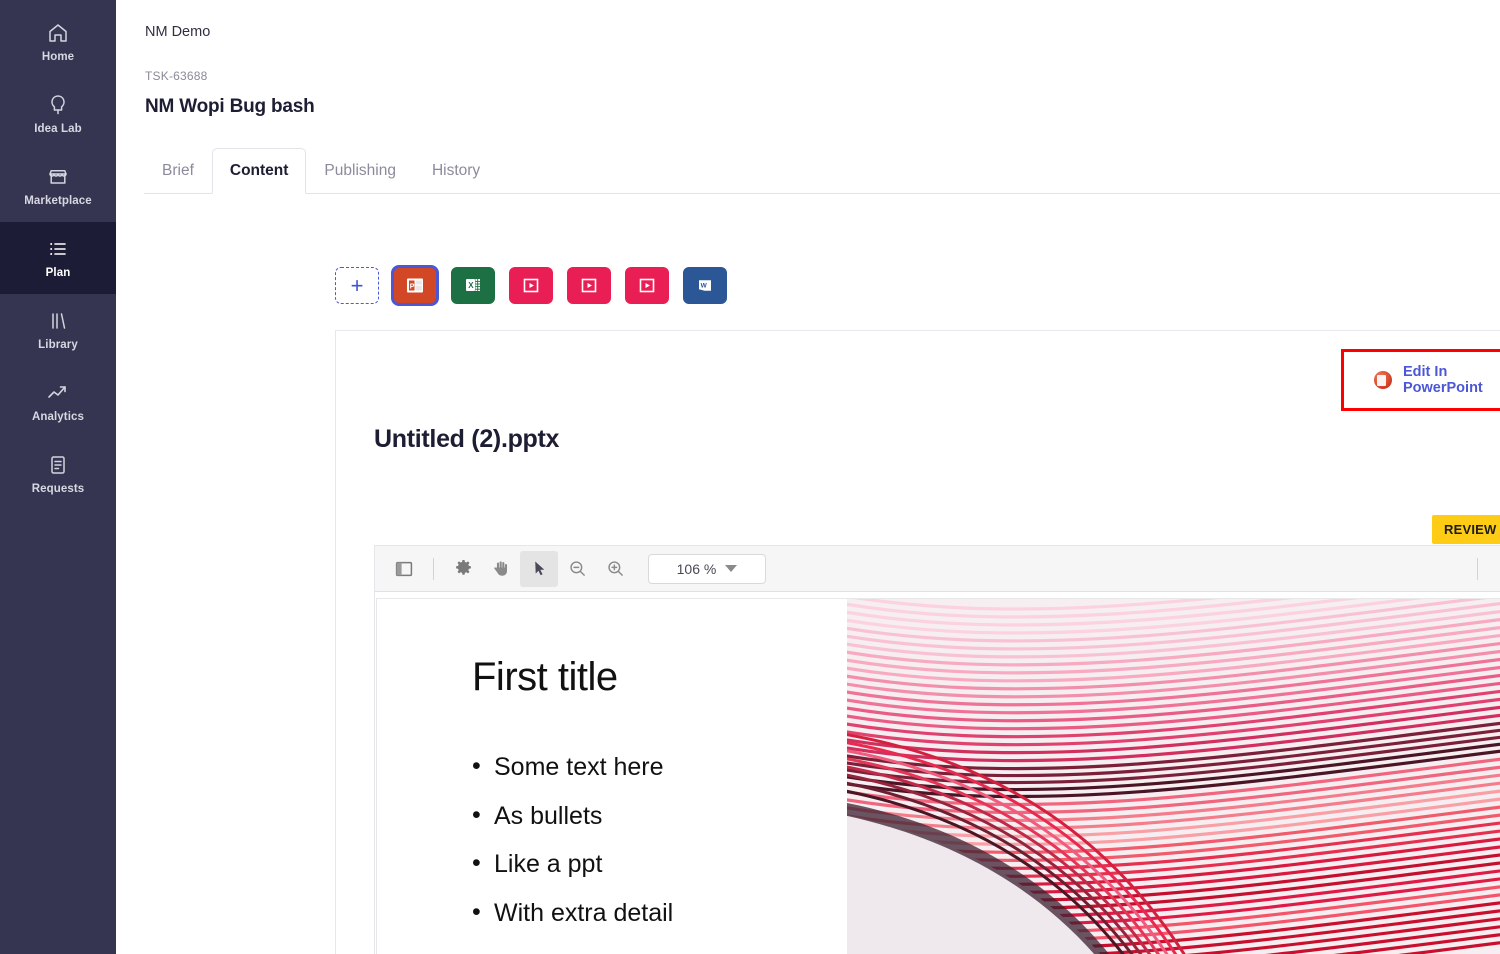 The image size is (1500, 954). I want to click on sidebar-item-requests: Requests, so click(58, 474).